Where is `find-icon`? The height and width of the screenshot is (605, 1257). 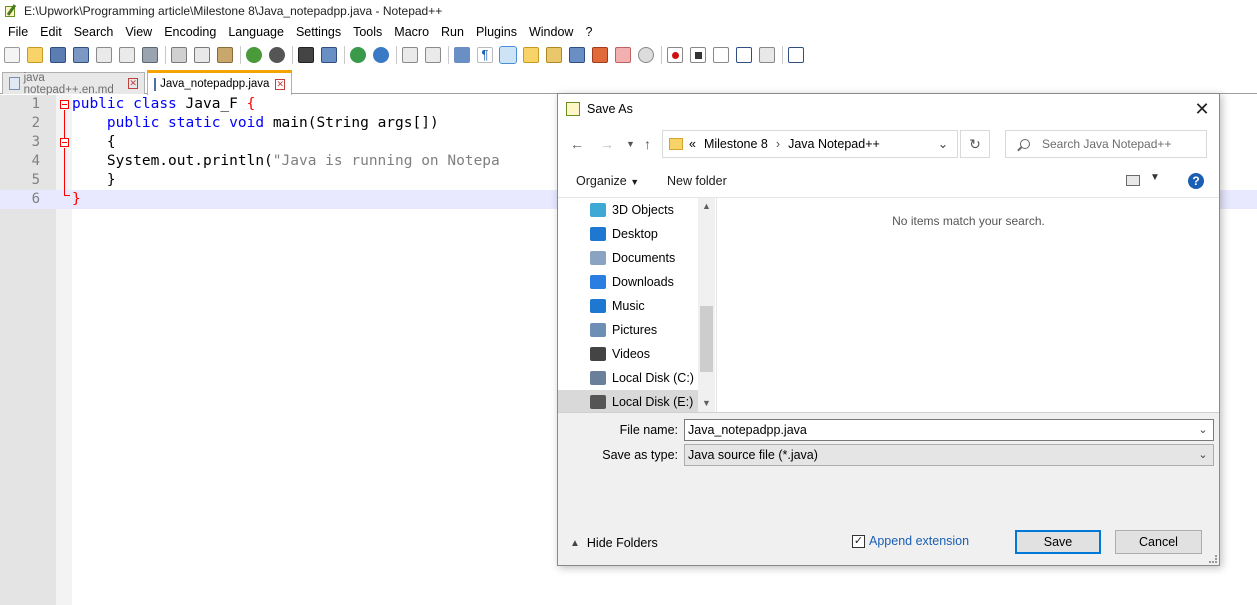 find-icon is located at coordinates (306, 55).